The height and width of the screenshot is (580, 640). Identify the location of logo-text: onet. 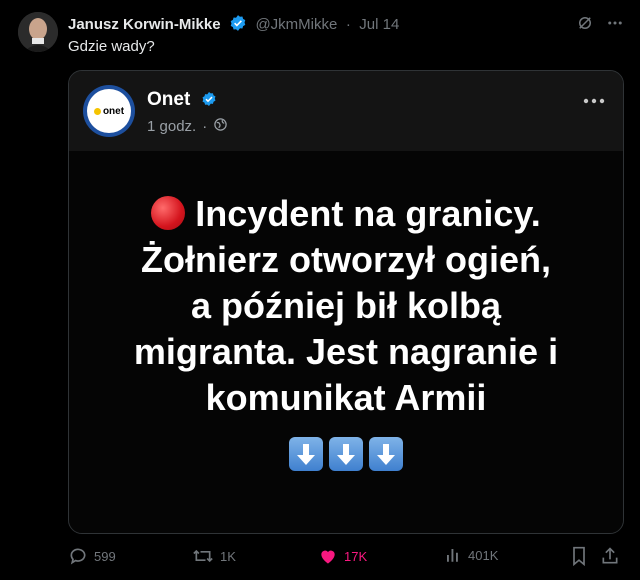
(113, 111).